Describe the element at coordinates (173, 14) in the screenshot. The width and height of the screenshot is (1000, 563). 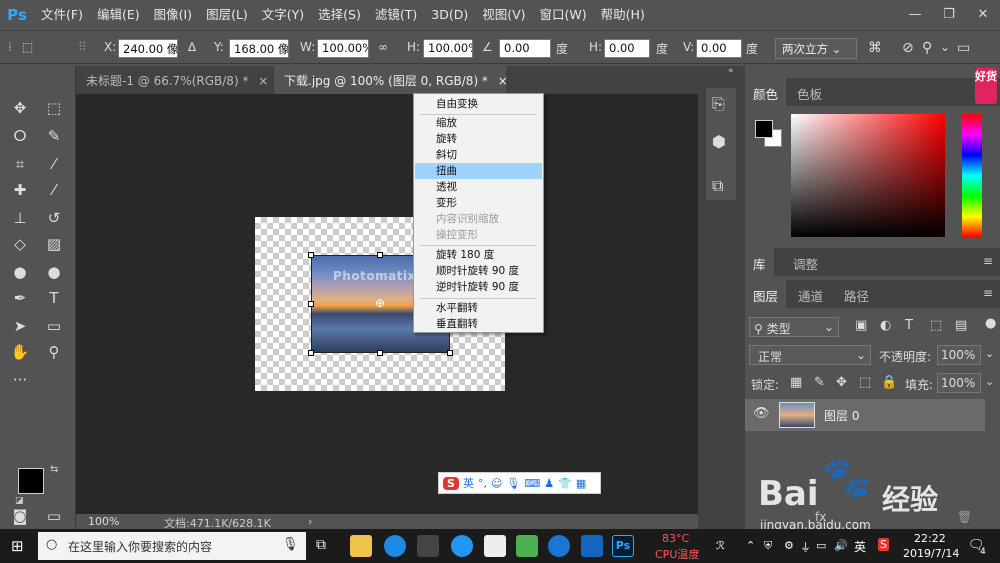
I see `menu-image: 图像(I)` at that location.